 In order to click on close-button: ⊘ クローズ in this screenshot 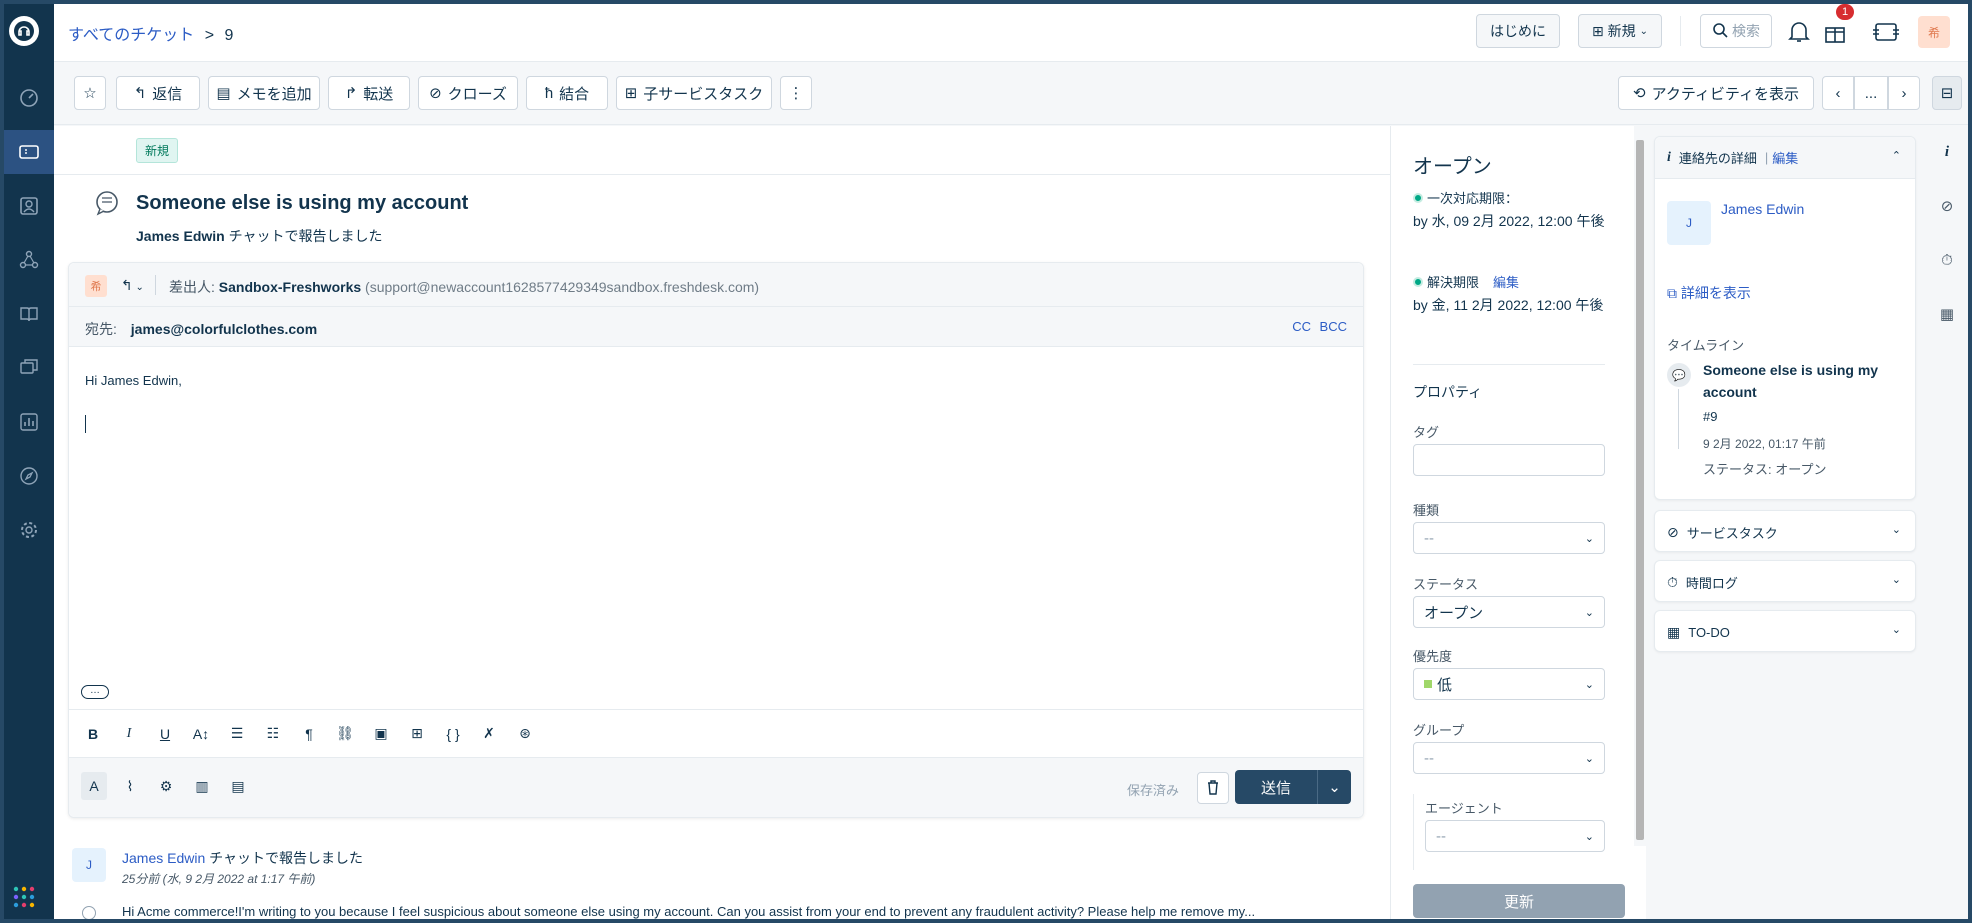, I will do `click(468, 93)`.